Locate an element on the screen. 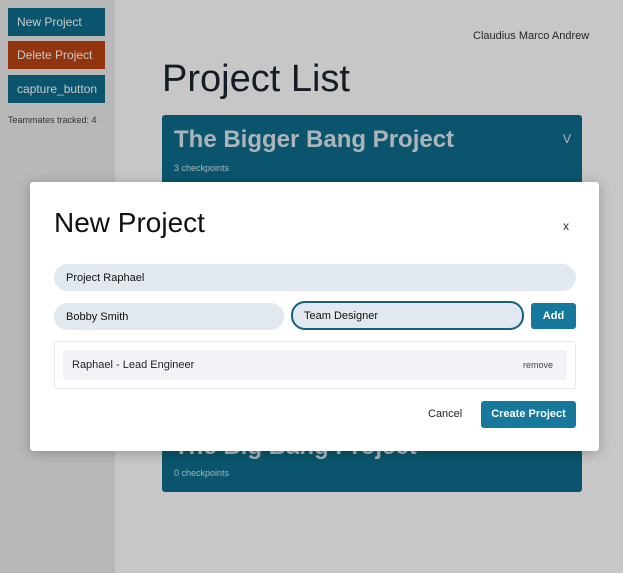 Image resolution: width=623 pixels, height=573 pixels. close-icon: x is located at coordinates (566, 226).